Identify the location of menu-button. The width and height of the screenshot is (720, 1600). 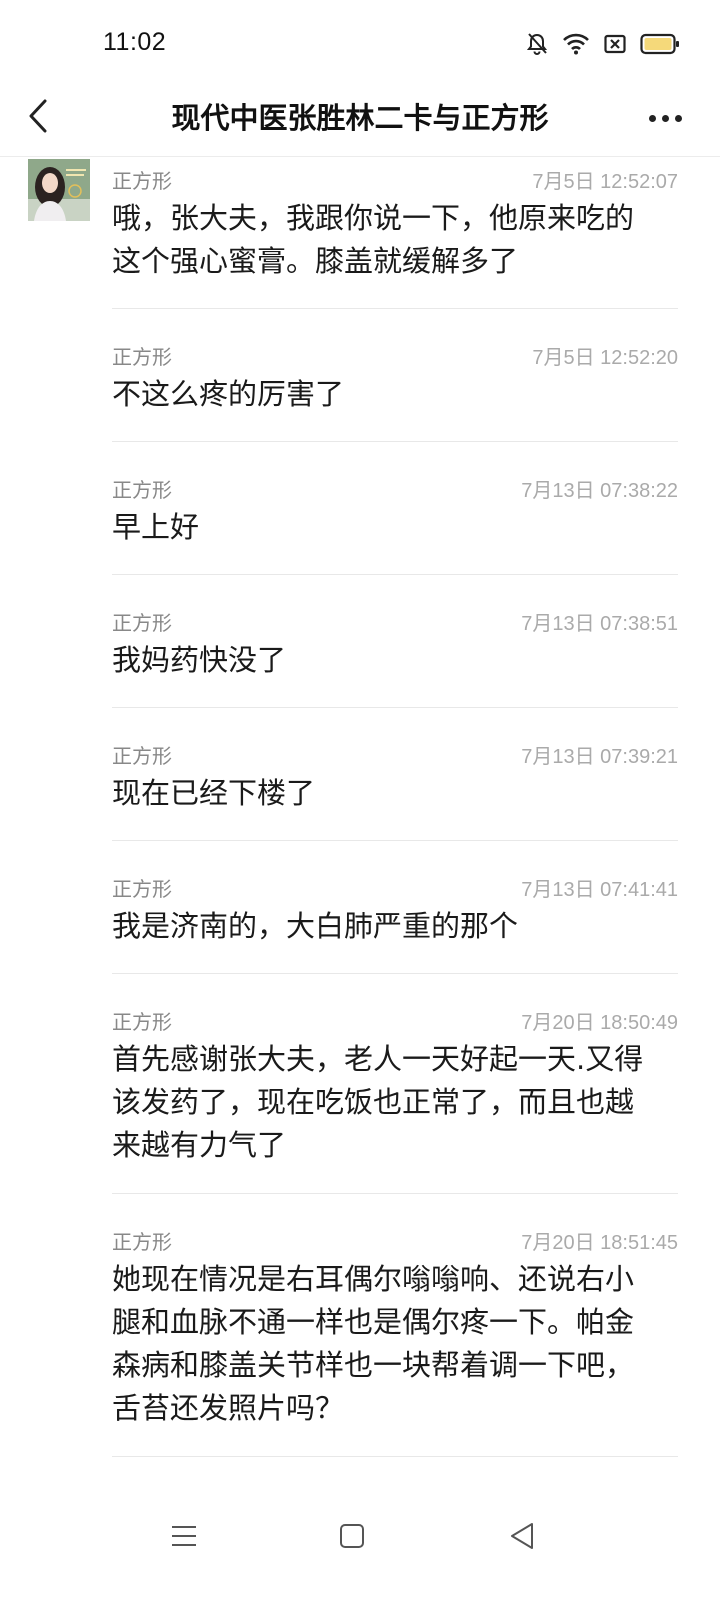
(184, 1538).